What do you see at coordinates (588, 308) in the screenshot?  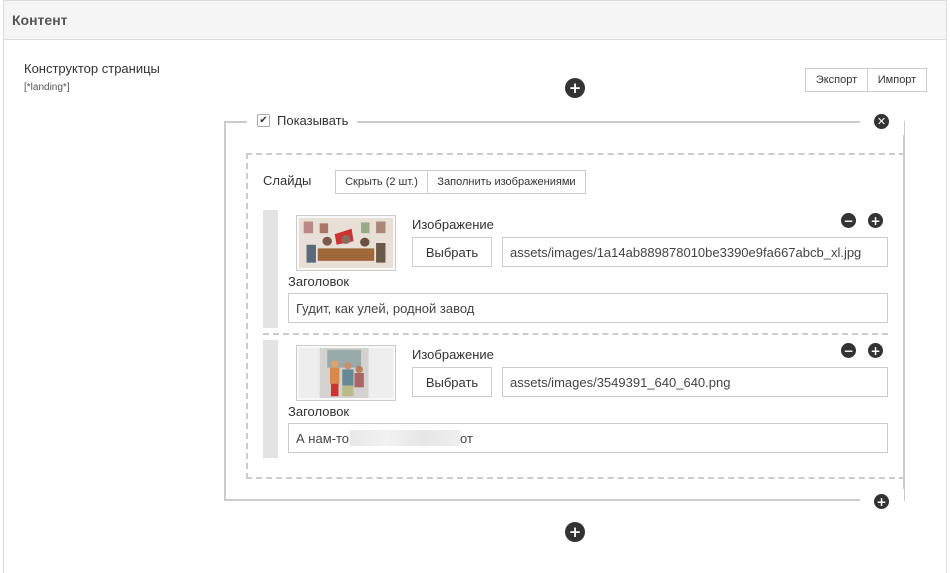 I see `title-input: Гудит, как улей, родной завод` at bounding box center [588, 308].